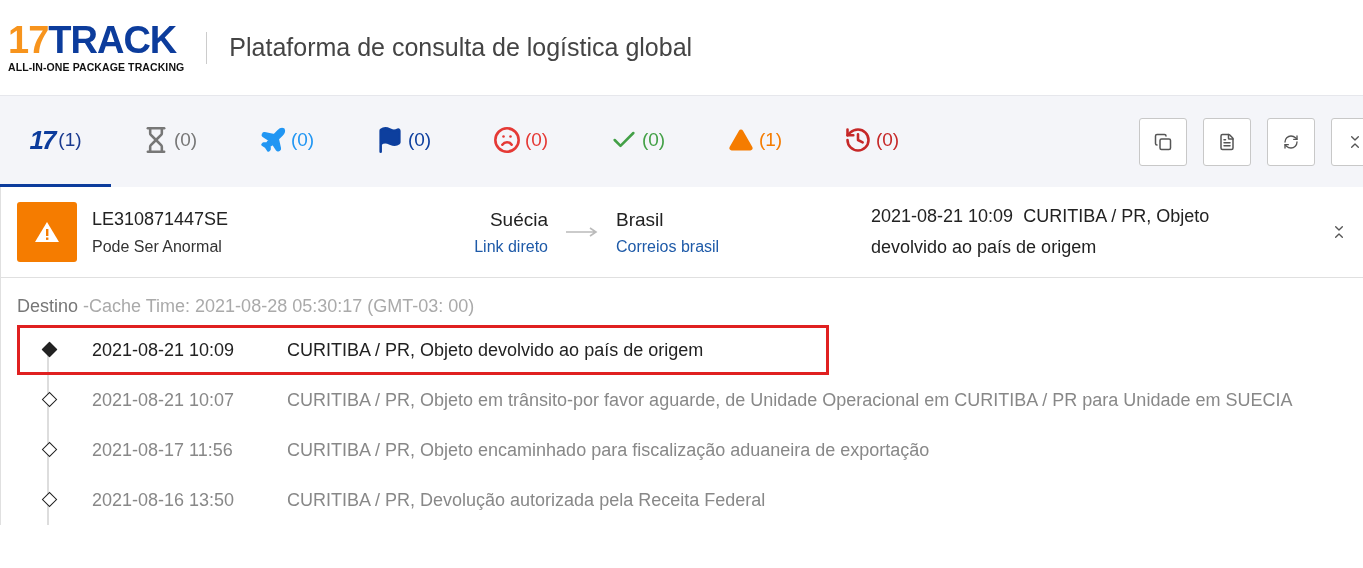  What do you see at coordinates (857, 140) in the screenshot?
I see `history-icon` at bounding box center [857, 140].